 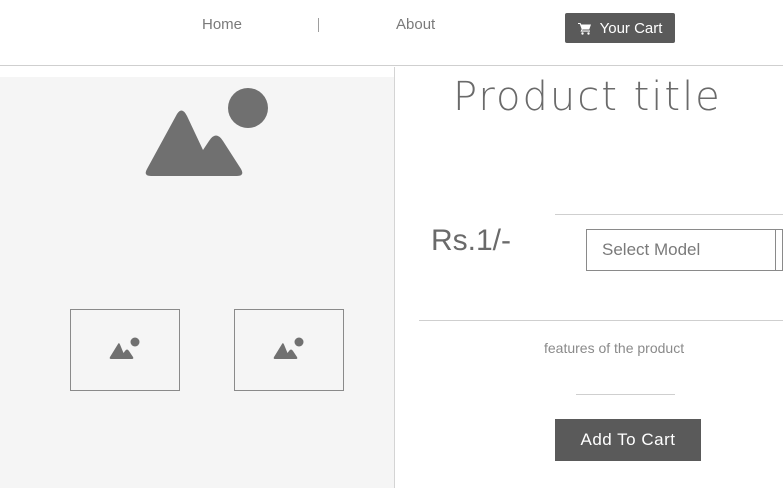 I want to click on select-model-dropdown: Select Model, so click(x=684, y=250).